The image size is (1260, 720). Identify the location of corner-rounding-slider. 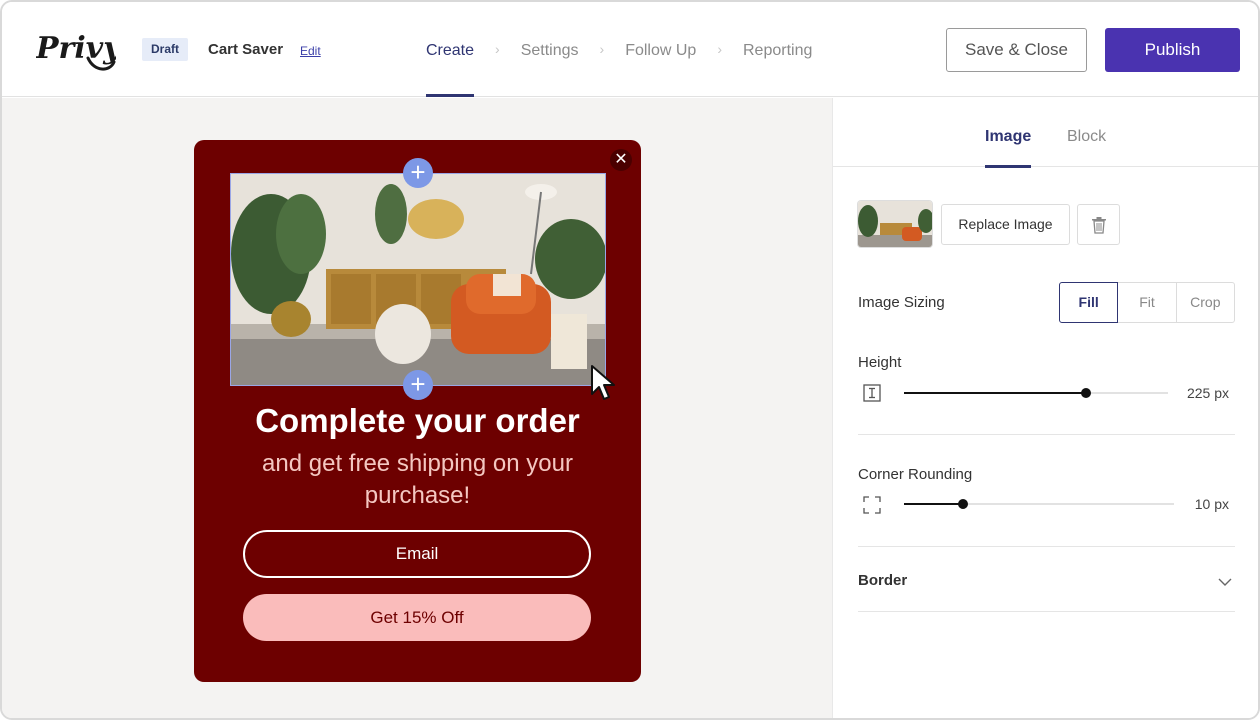
(1039, 504).